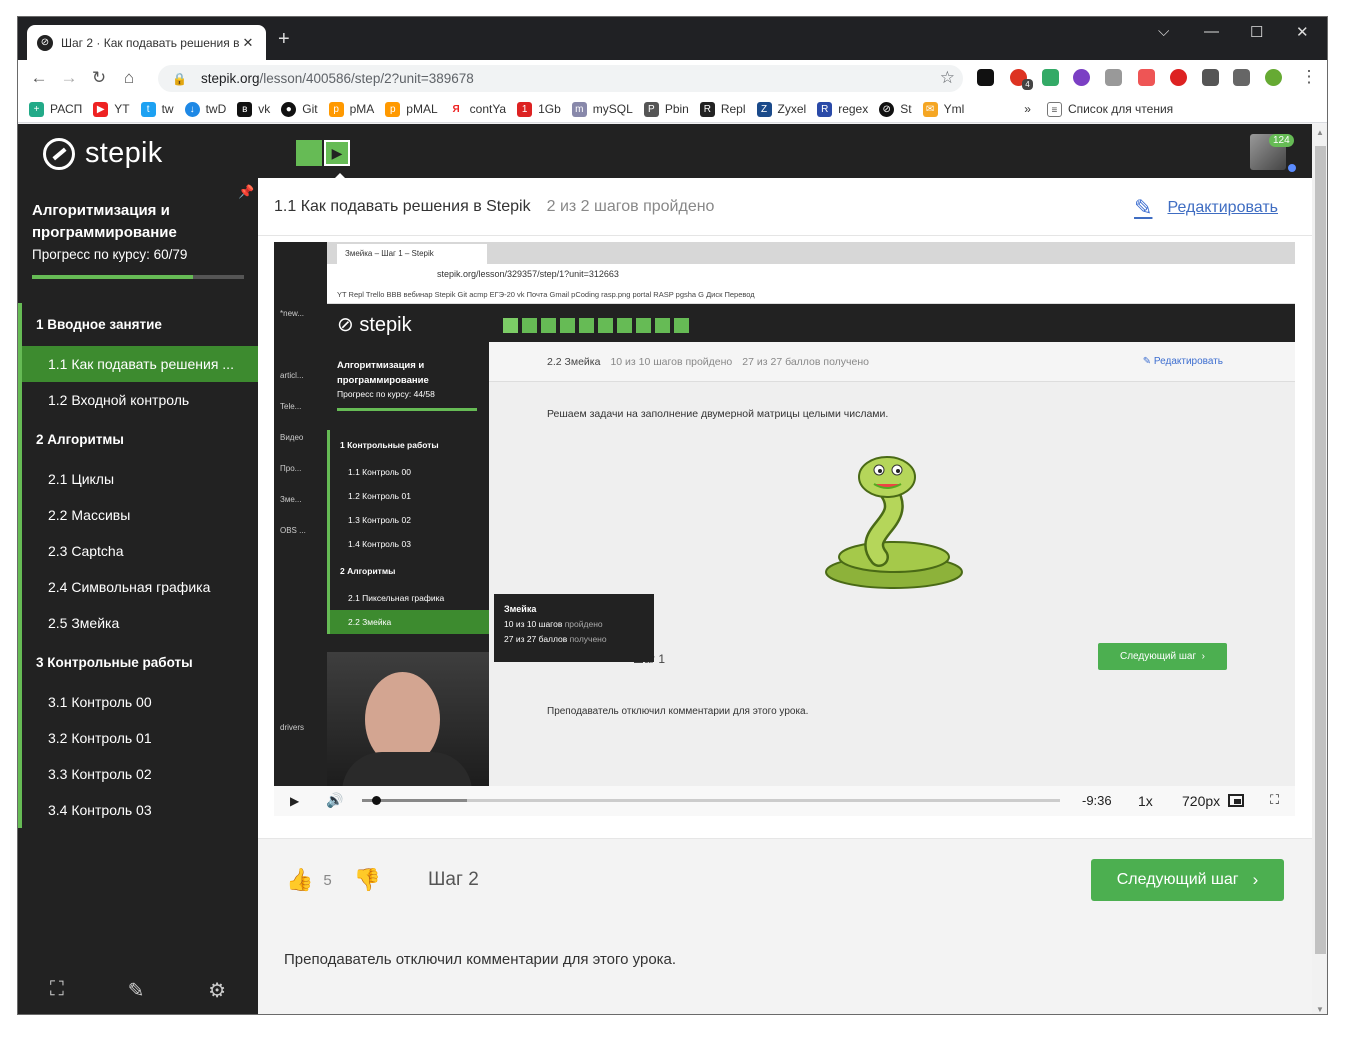 This screenshot has height=1038, width=1349. I want to click on video-controls: ▶ 🔊 -9:36 1x 720px ⛶, so click(784, 801).